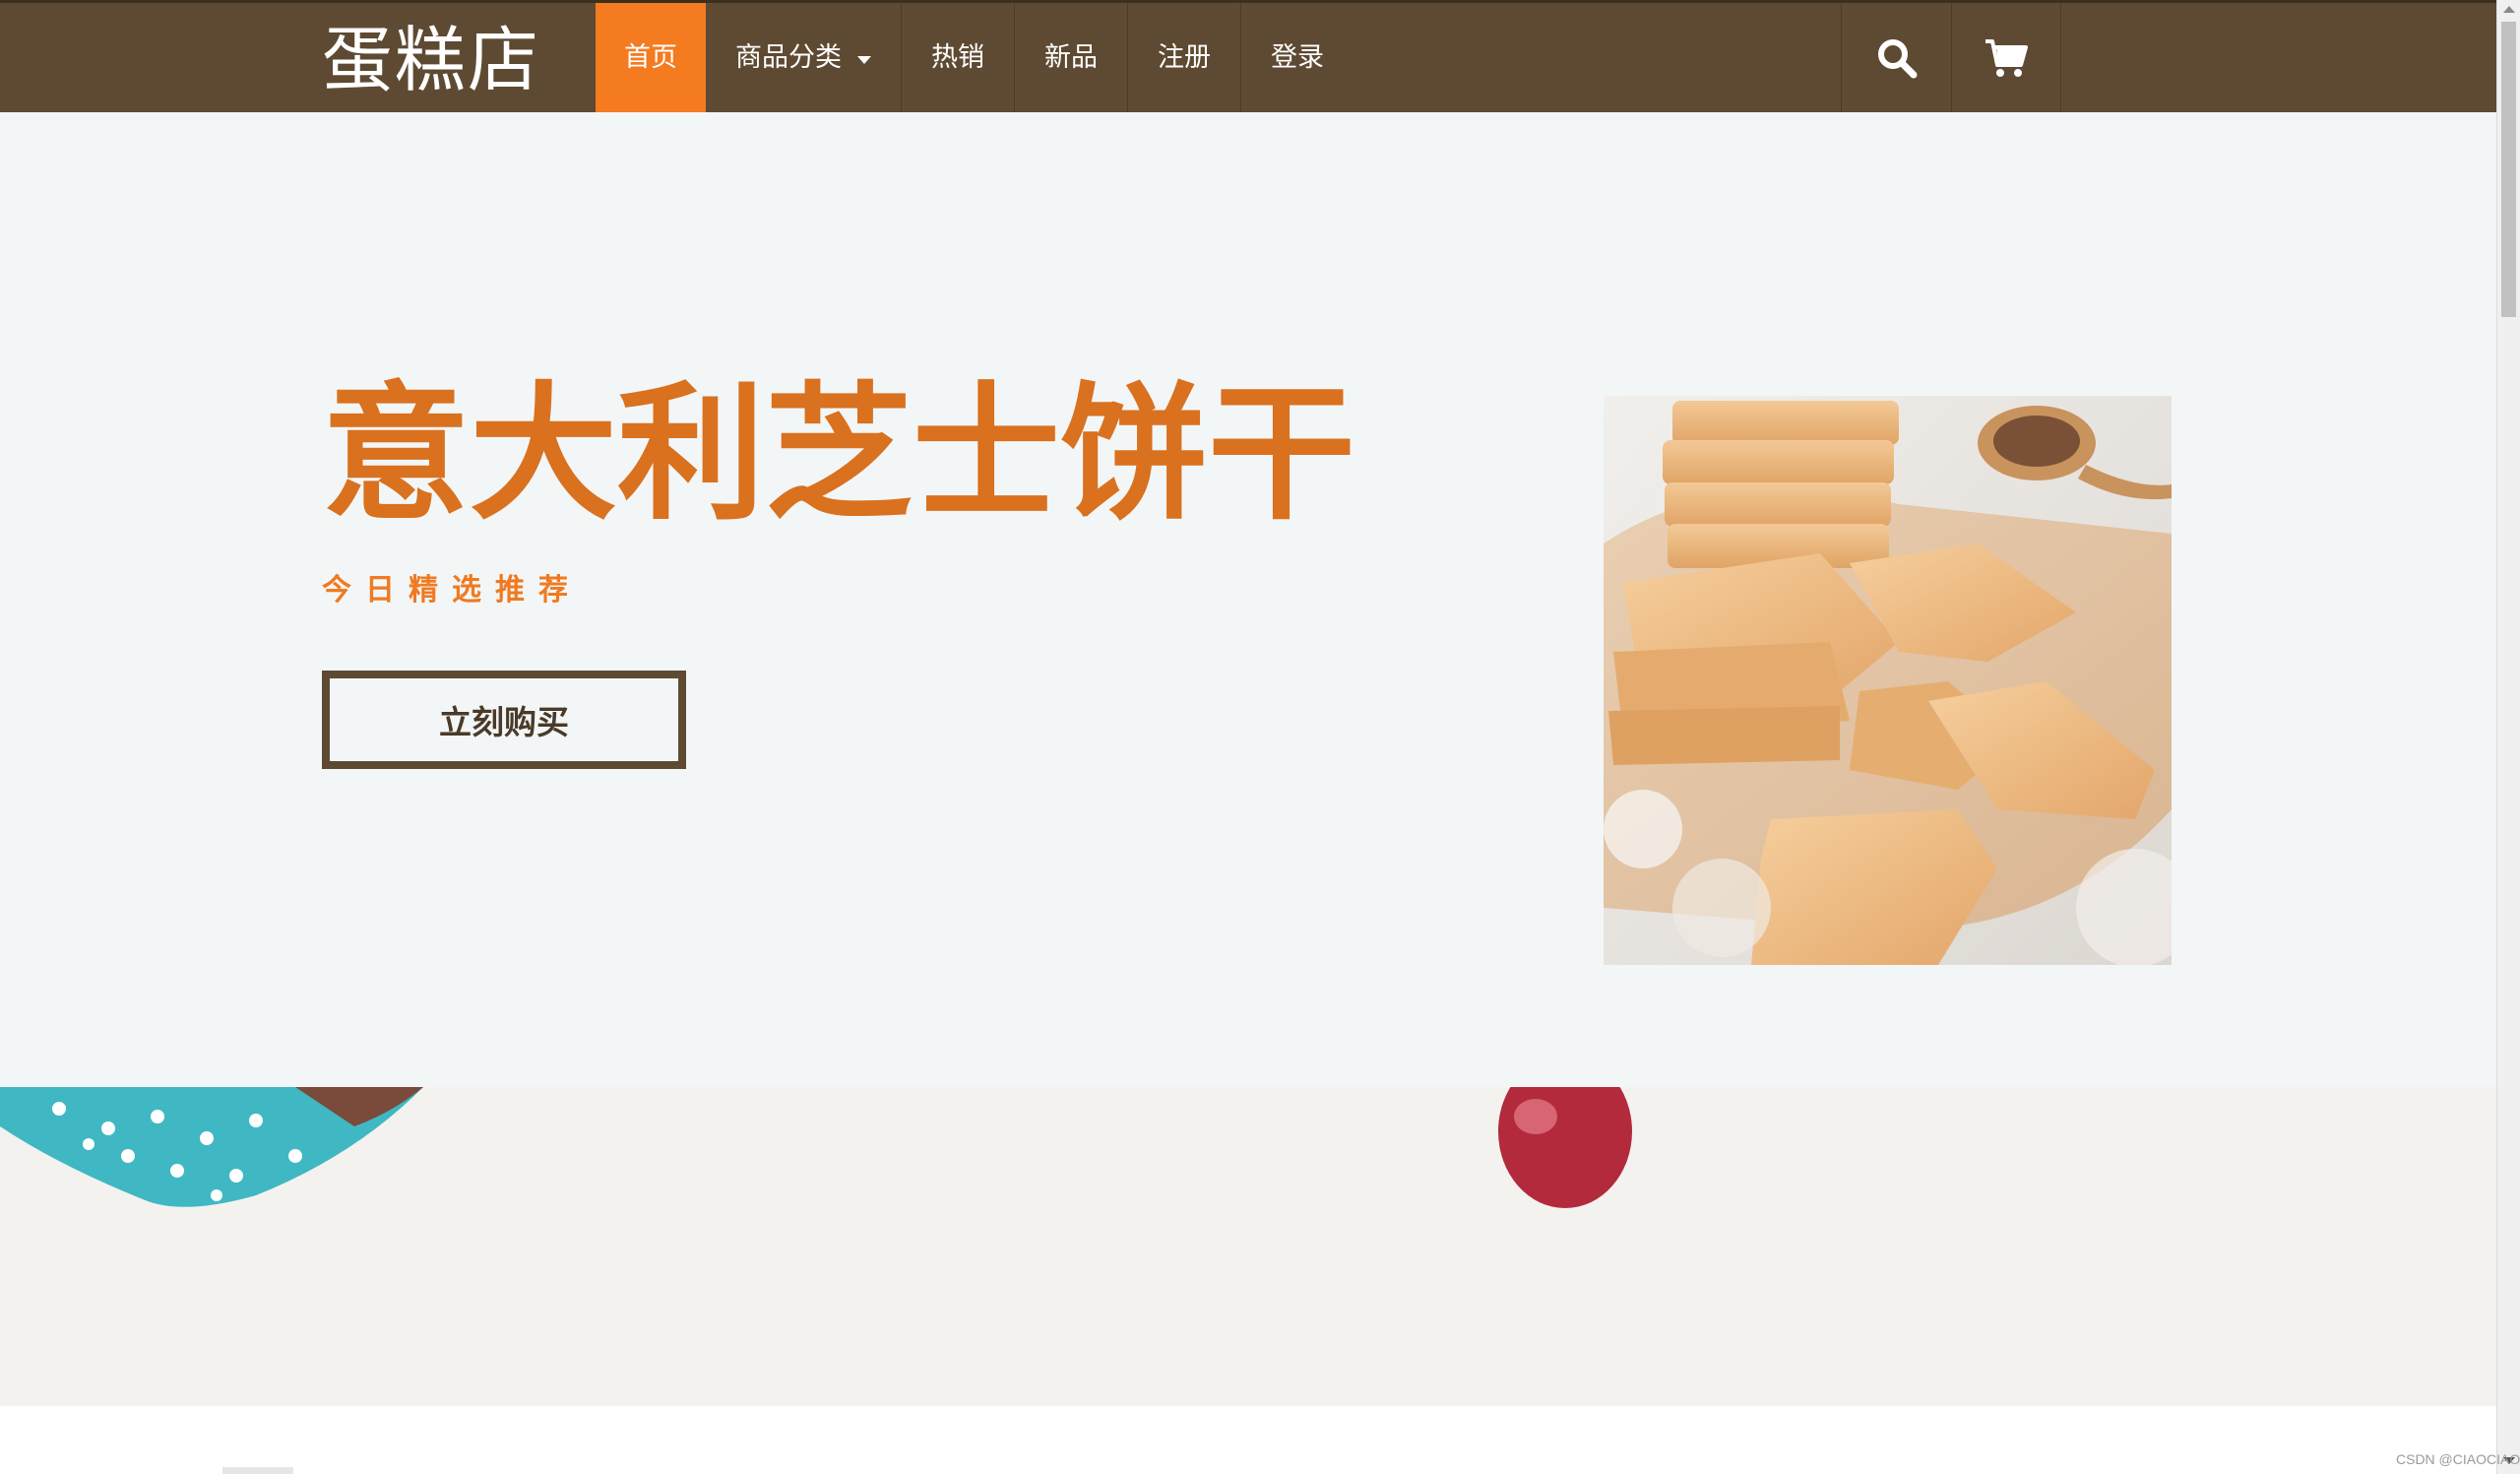 This screenshot has height=1474, width=2520. I want to click on scroll-up-icon, so click(2509, 9).